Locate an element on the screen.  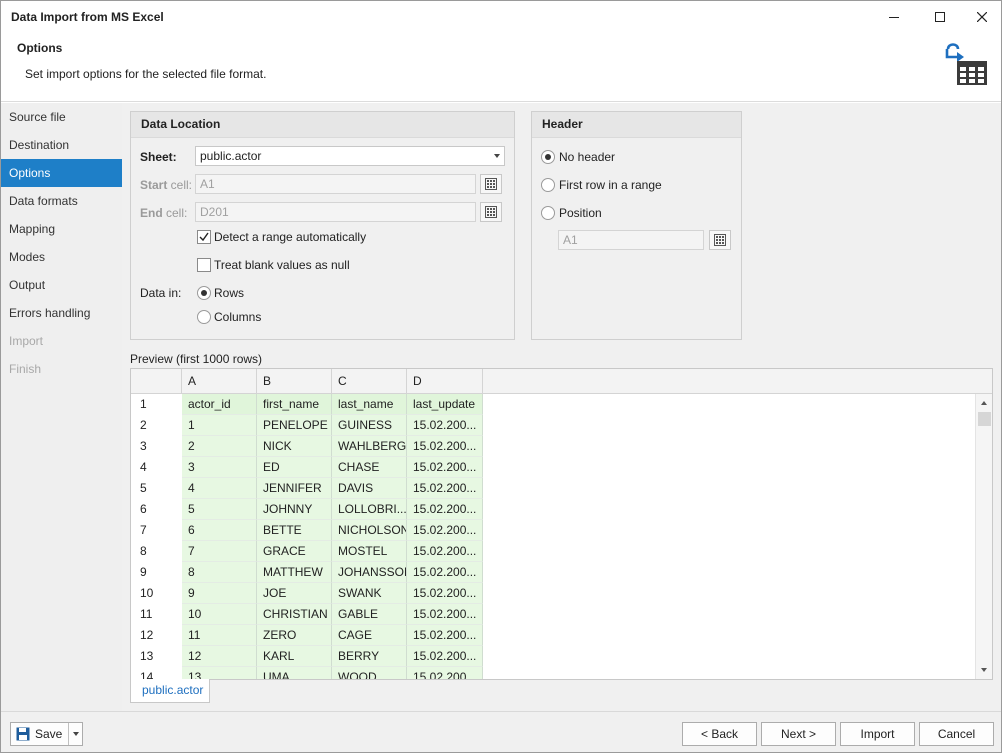
nav-errors-handling: Errors handling is located at coordinates (61, 313).